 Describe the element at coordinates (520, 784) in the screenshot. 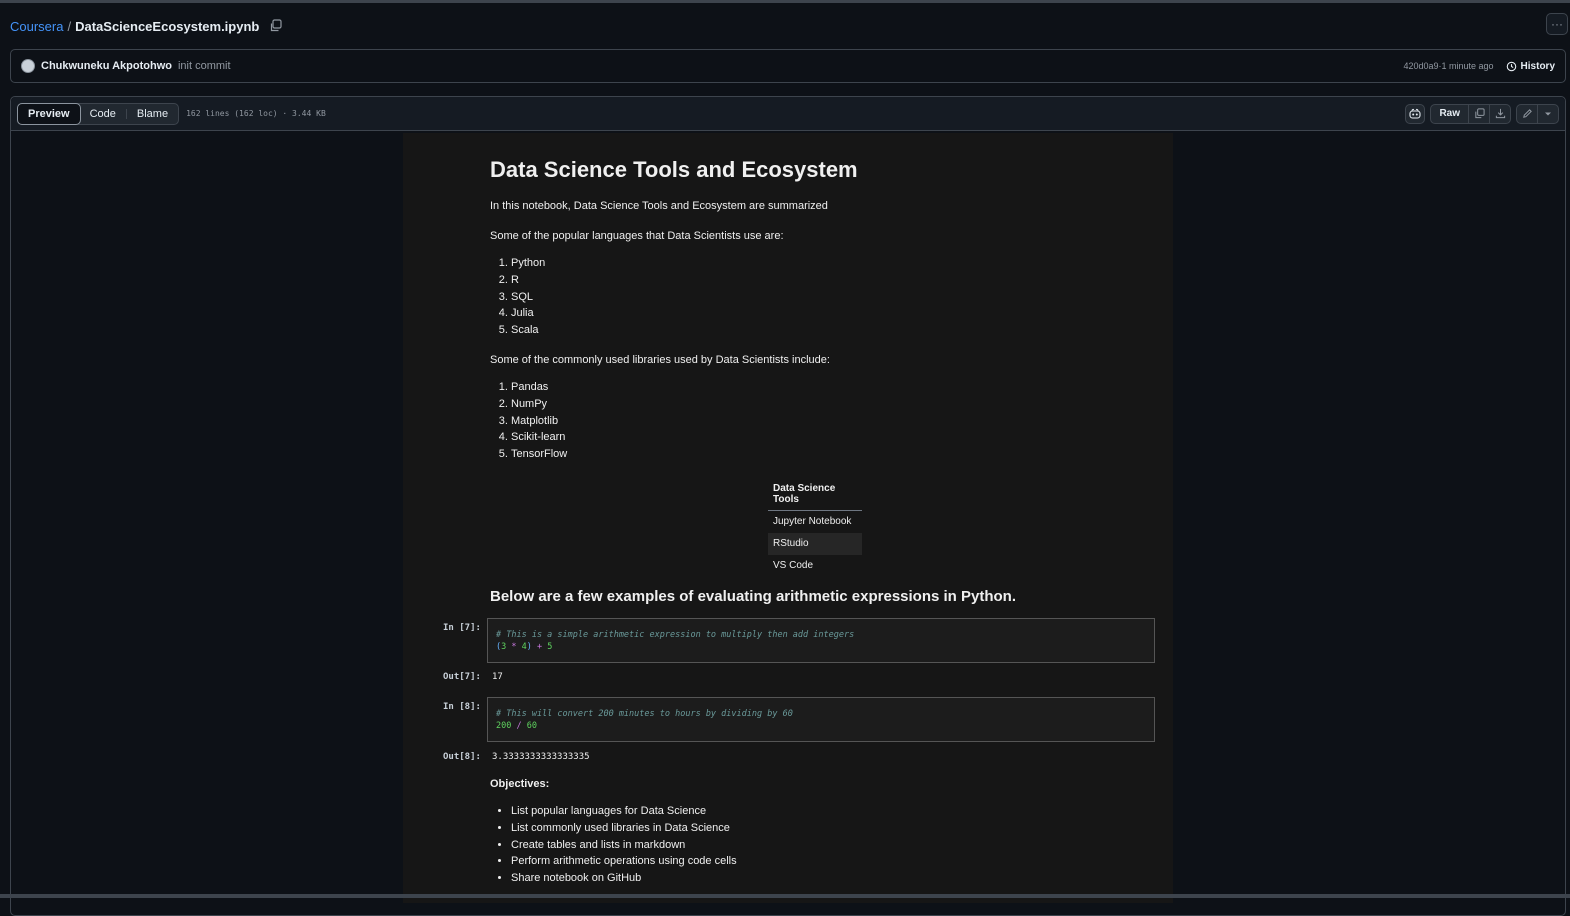

I see `objectives-title: Objectives:` at that location.